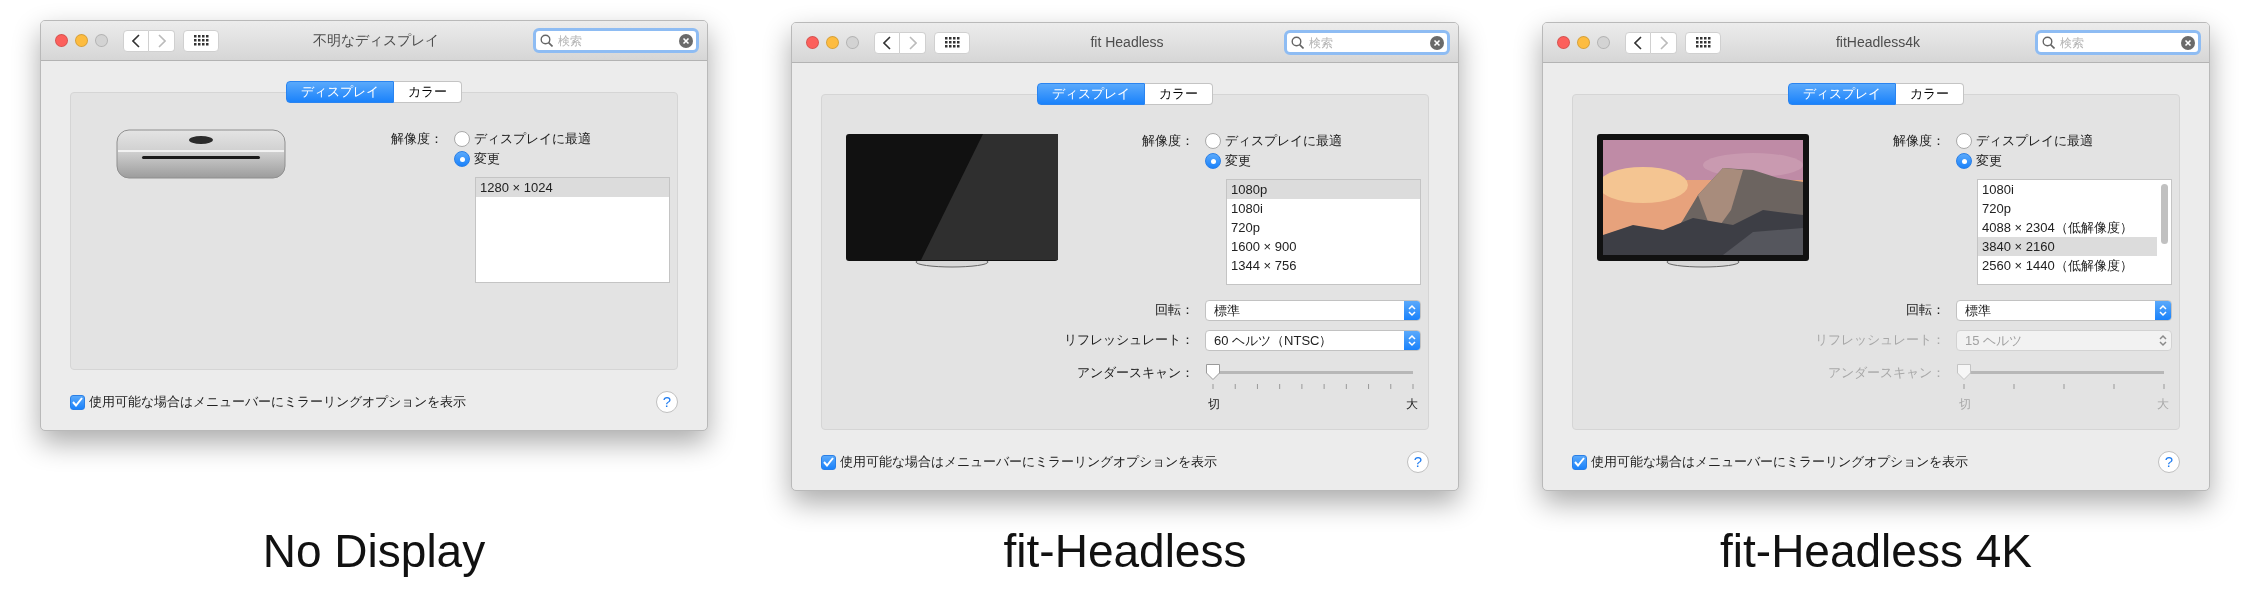 Image resolution: width=2250 pixels, height=600 pixels. Describe the element at coordinates (2067, 265) in the screenshot. I see `resolution-option: 2560 × 1440（低解像度）` at that location.